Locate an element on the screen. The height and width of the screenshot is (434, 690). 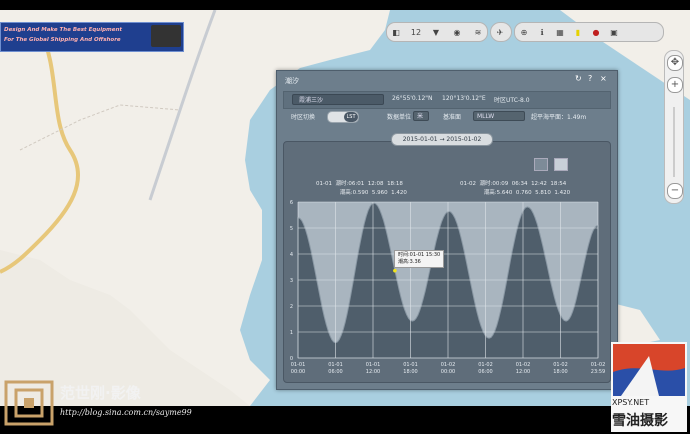
zoom-out-button: − is located at coordinates (675, 191).